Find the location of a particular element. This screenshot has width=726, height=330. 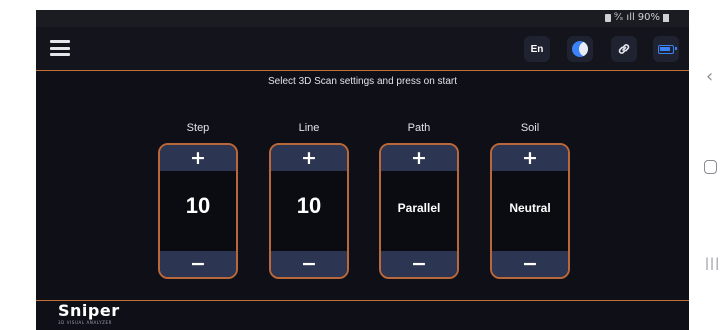

battery-icon is located at coordinates (667, 49).